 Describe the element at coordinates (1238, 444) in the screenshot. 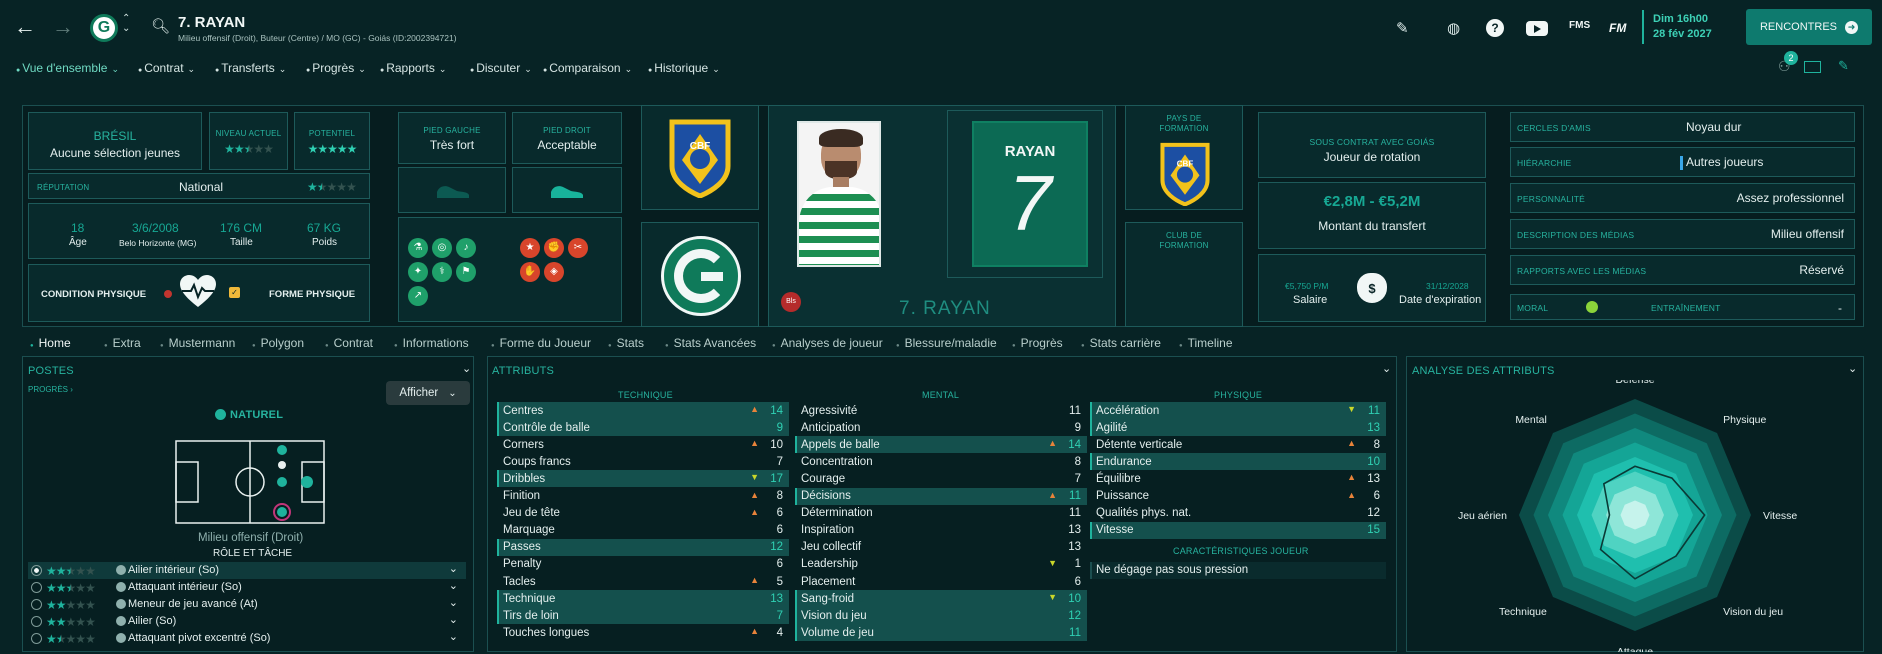

I see `attribute-row: Détente verticale ▲ 8` at that location.